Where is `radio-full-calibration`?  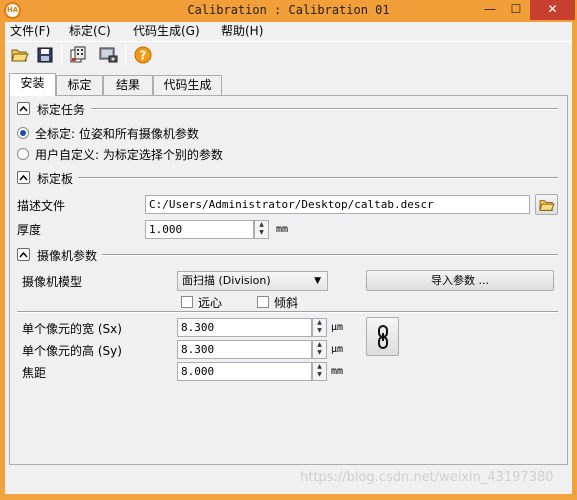 radio-full-calibration is located at coordinates (23, 133).